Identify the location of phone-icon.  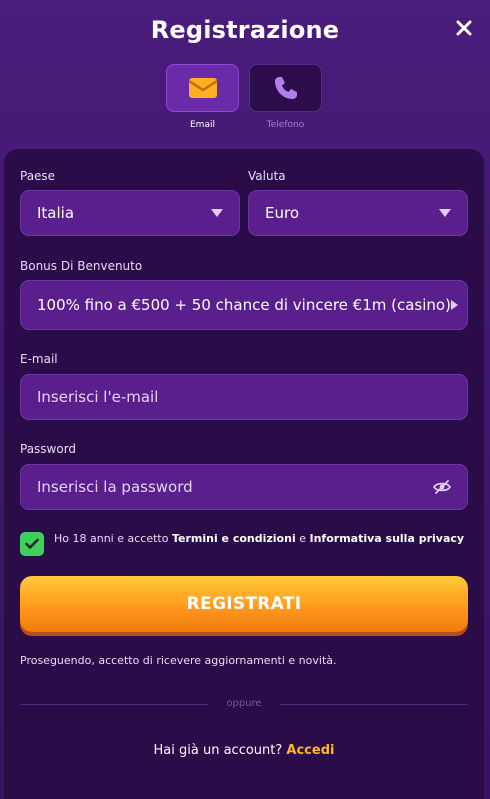
(285, 88).